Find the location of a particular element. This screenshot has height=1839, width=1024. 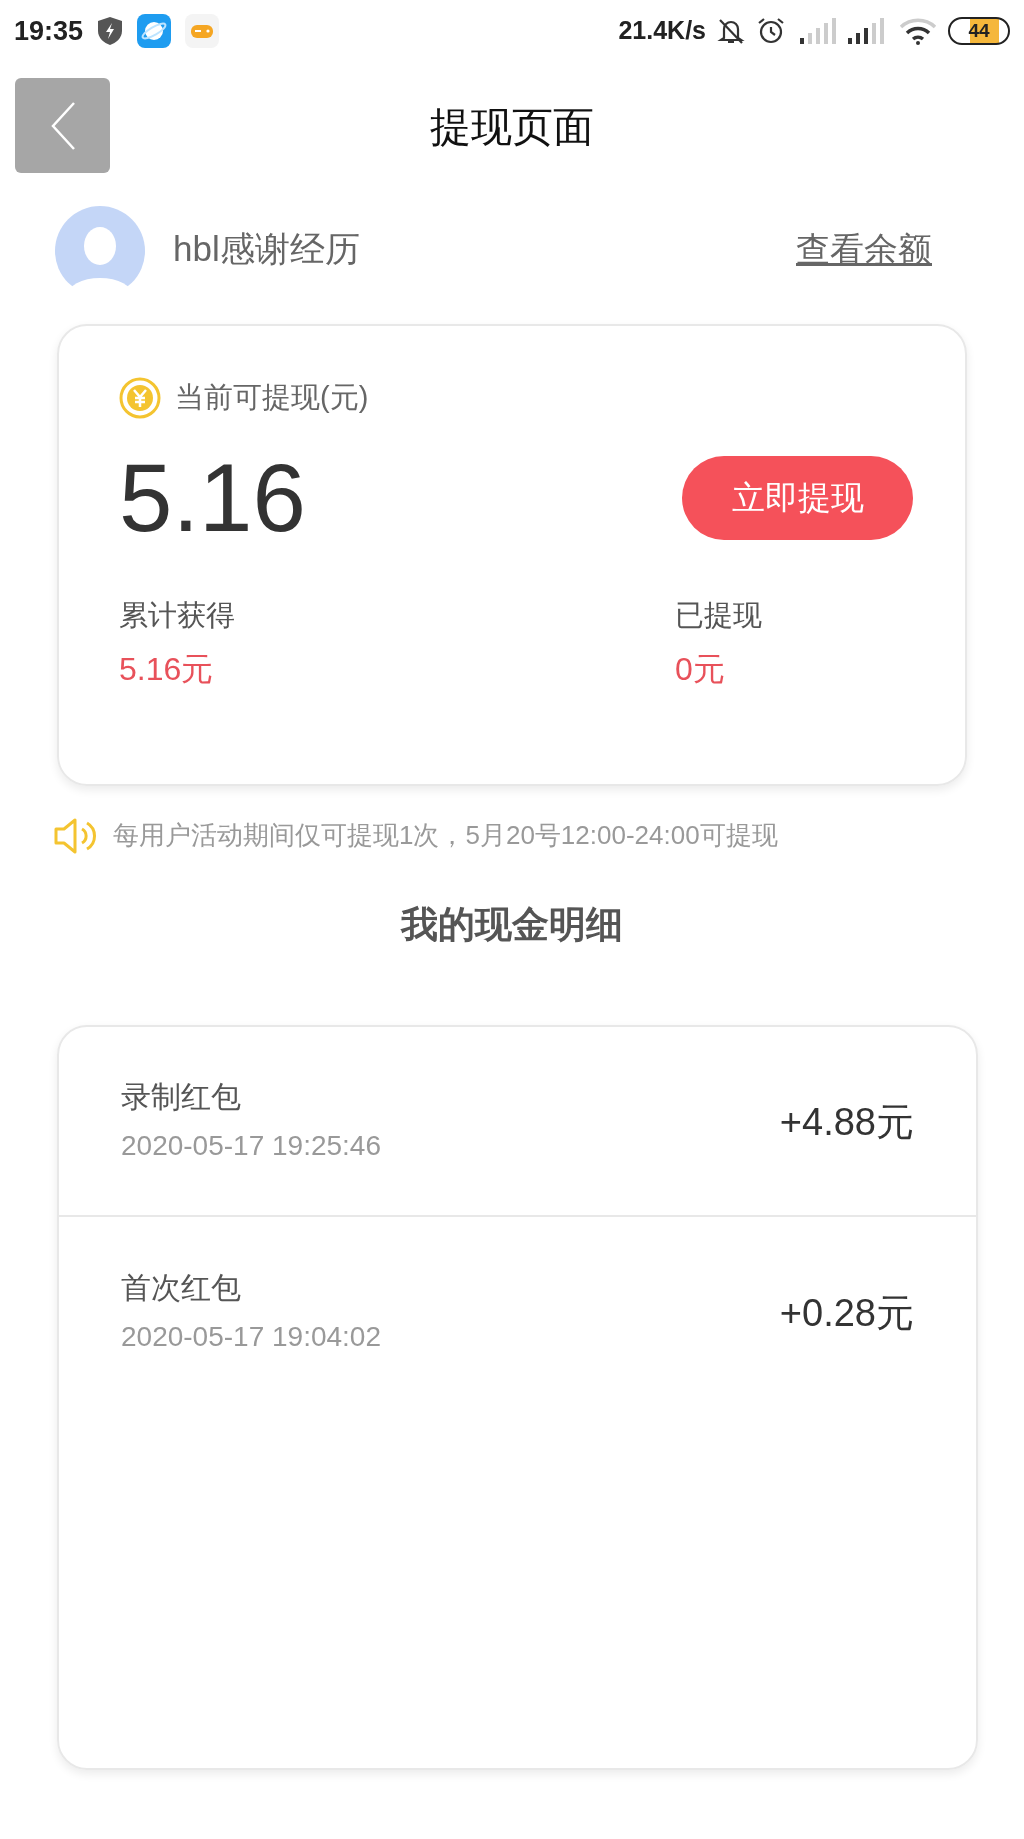

browser-app-icon is located at coordinates (154, 31).